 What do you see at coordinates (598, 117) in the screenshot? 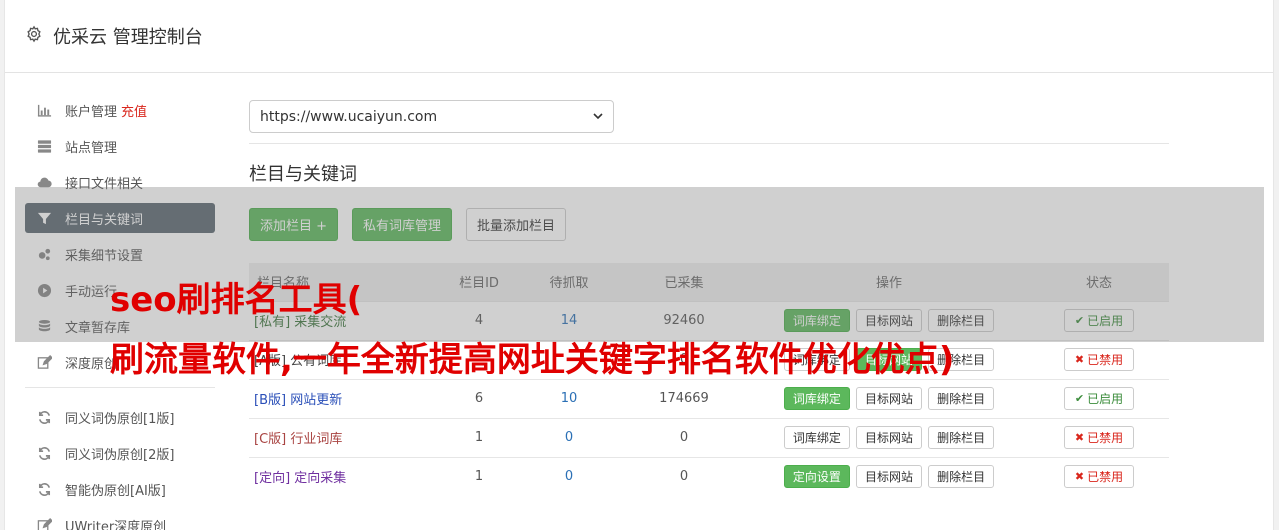
I see `chevron-down-icon` at bounding box center [598, 117].